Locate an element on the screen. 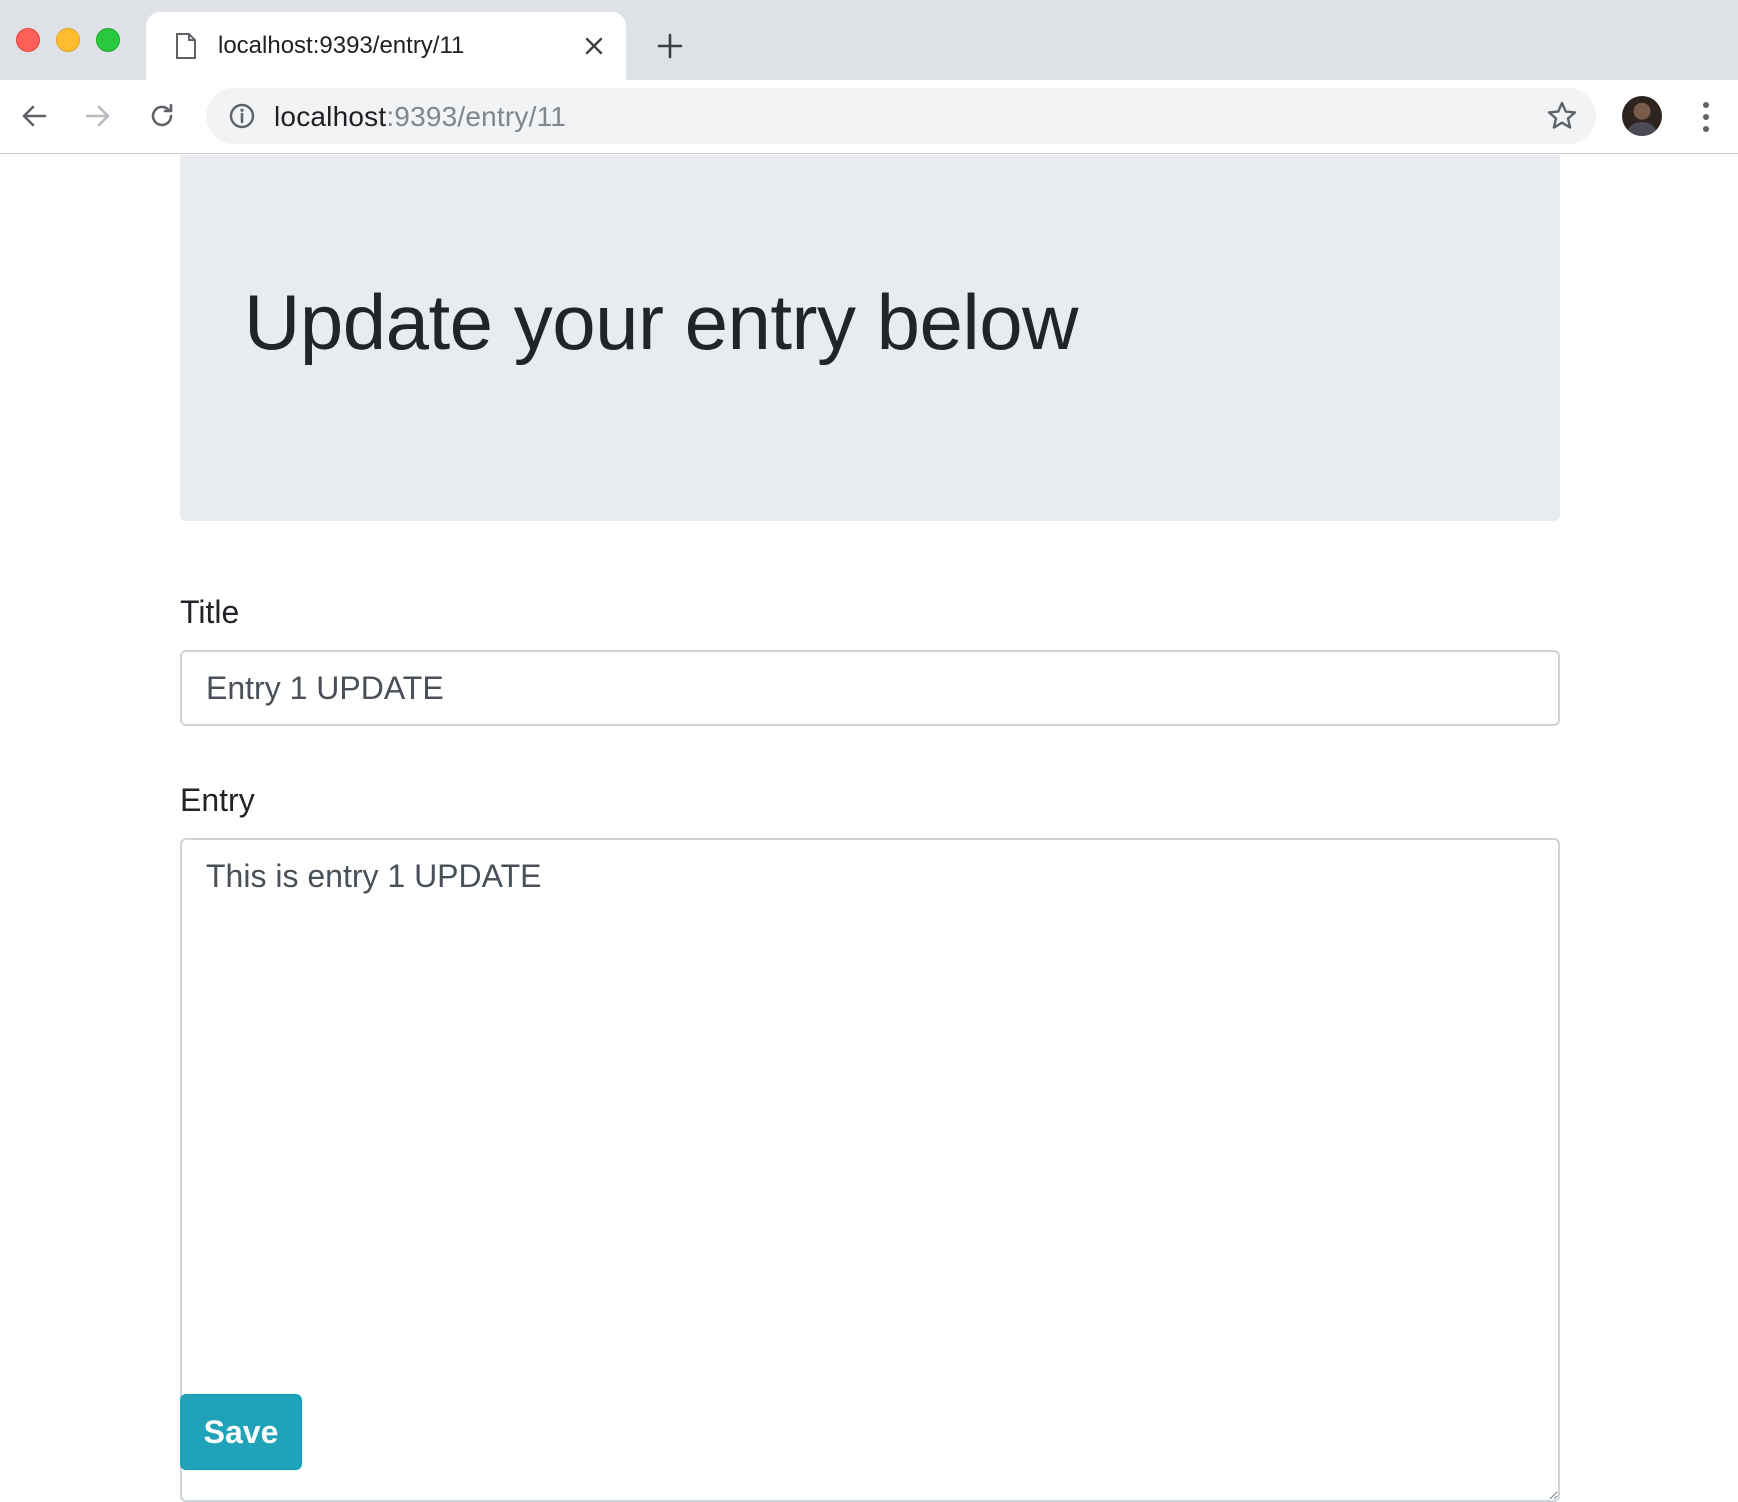  tab-title: localhost:9393/entry/11 is located at coordinates (341, 45).